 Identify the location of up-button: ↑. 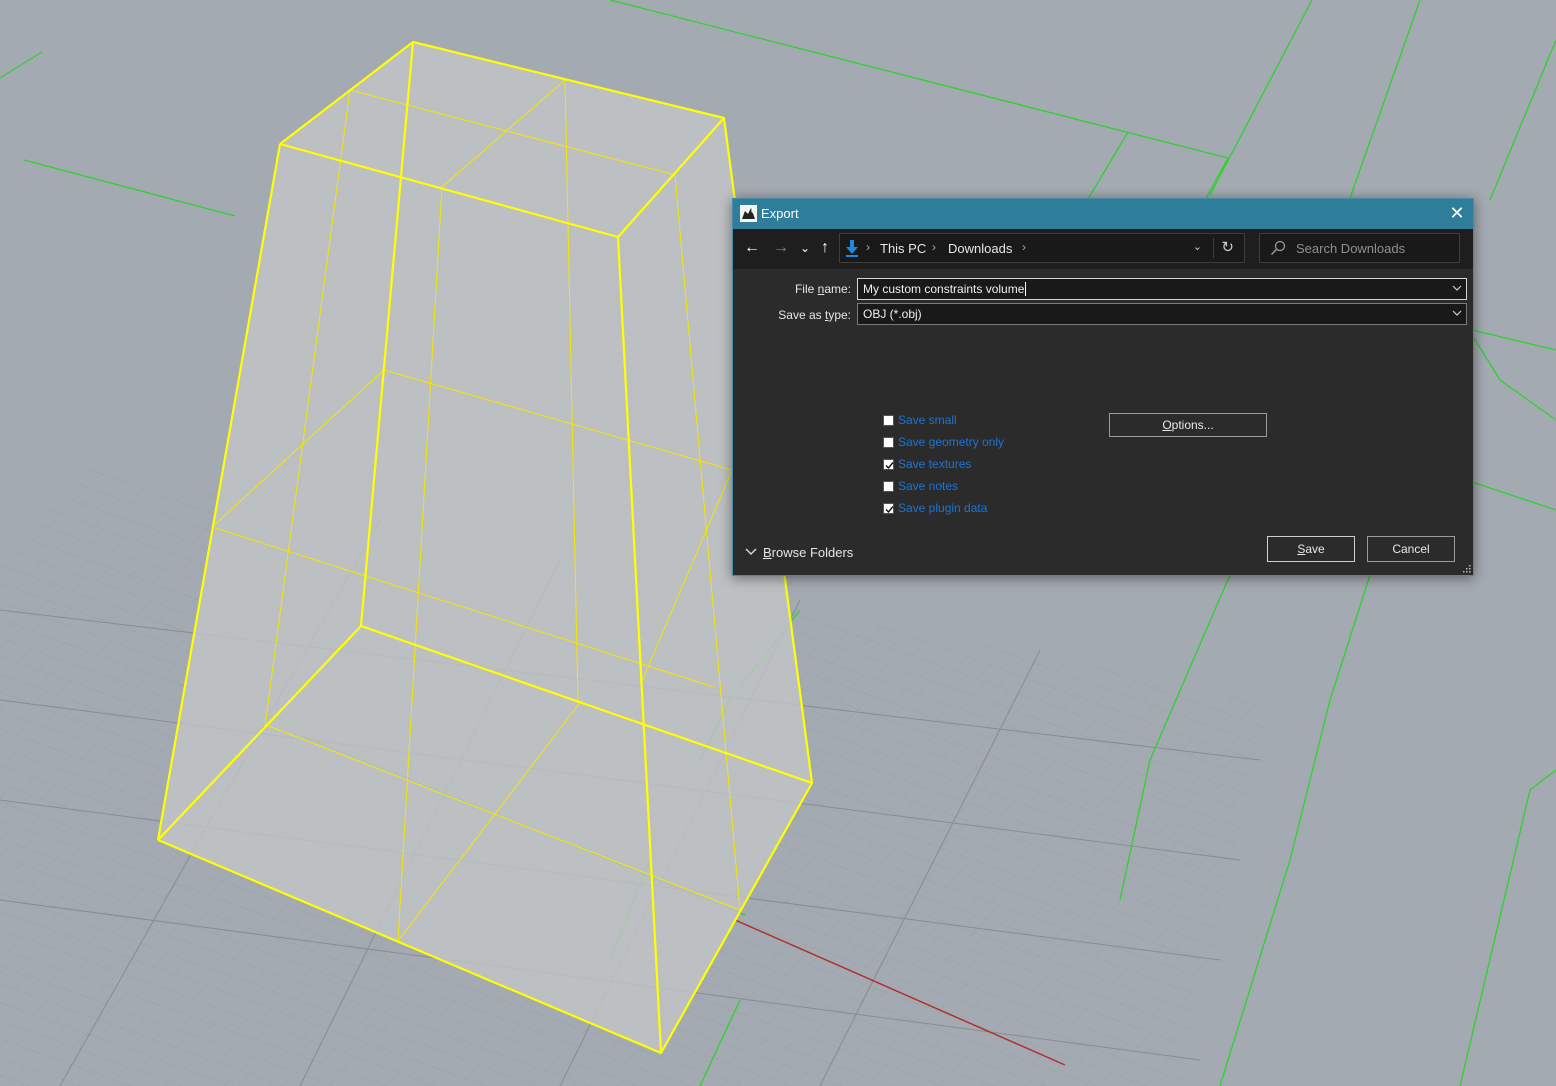
(825, 248).